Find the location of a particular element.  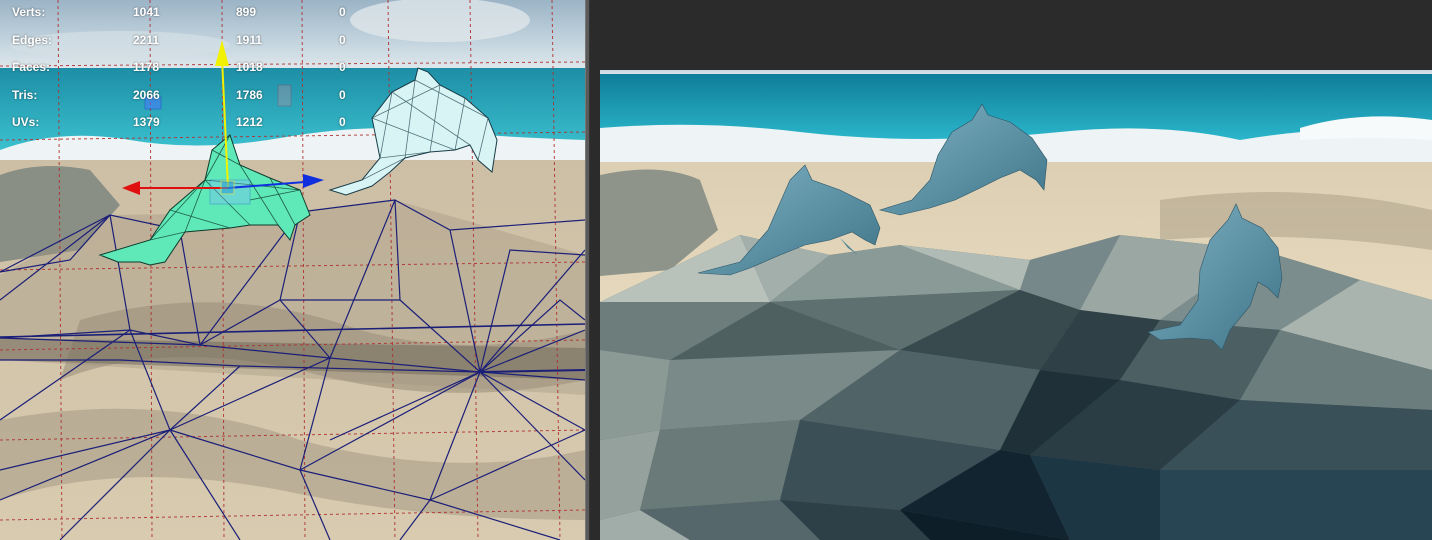

hud-value: 1786 is located at coordinates (249, 94).